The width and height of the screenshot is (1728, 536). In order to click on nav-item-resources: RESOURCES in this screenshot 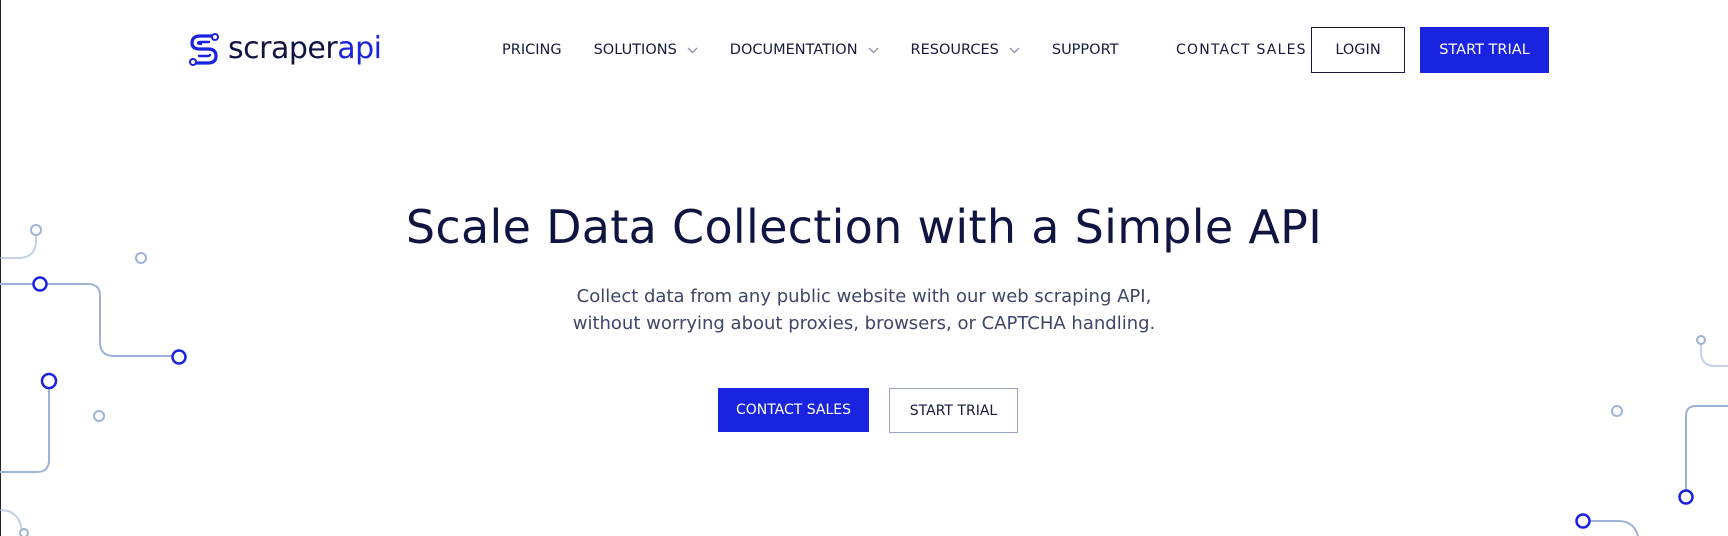, I will do `click(965, 50)`.